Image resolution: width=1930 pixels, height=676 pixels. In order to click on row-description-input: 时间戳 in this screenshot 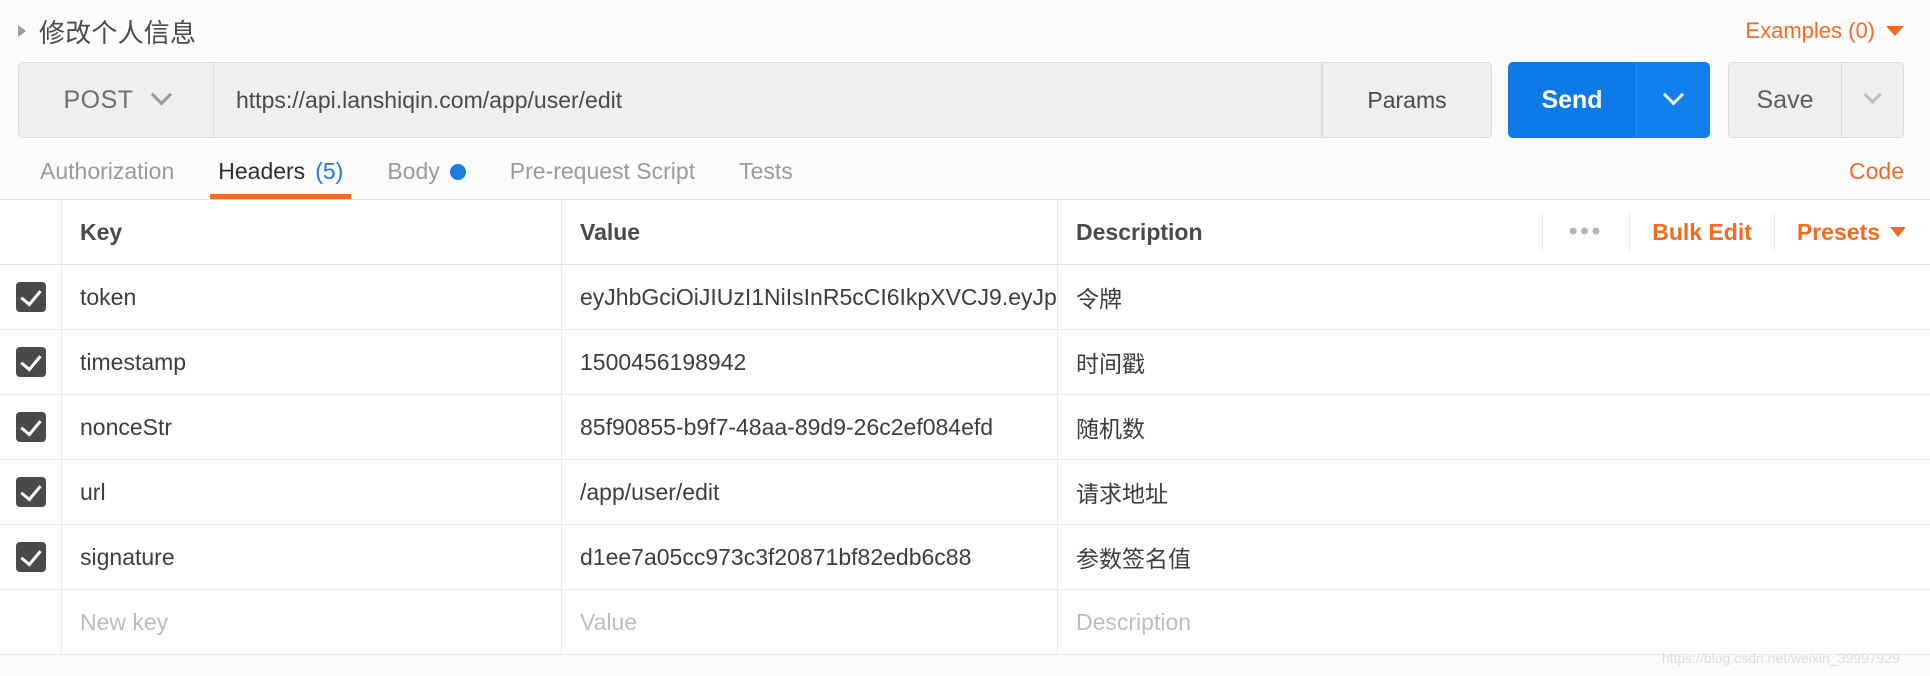, I will do `click(1494, 362)`.